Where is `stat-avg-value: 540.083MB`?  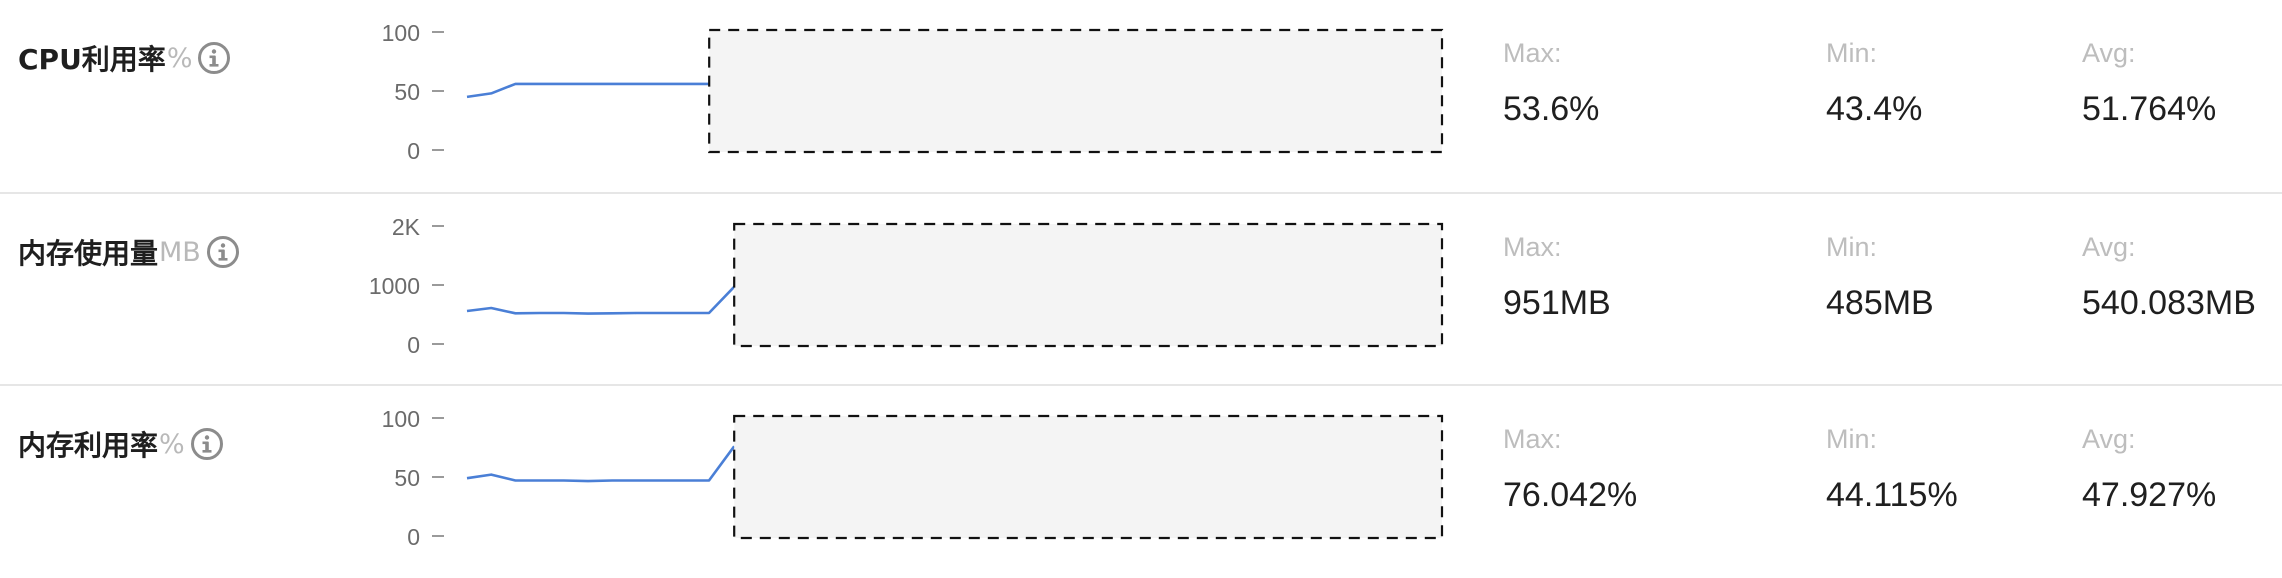
stat-avg-value: 540.083MB is located at coordinates (2169, 303).